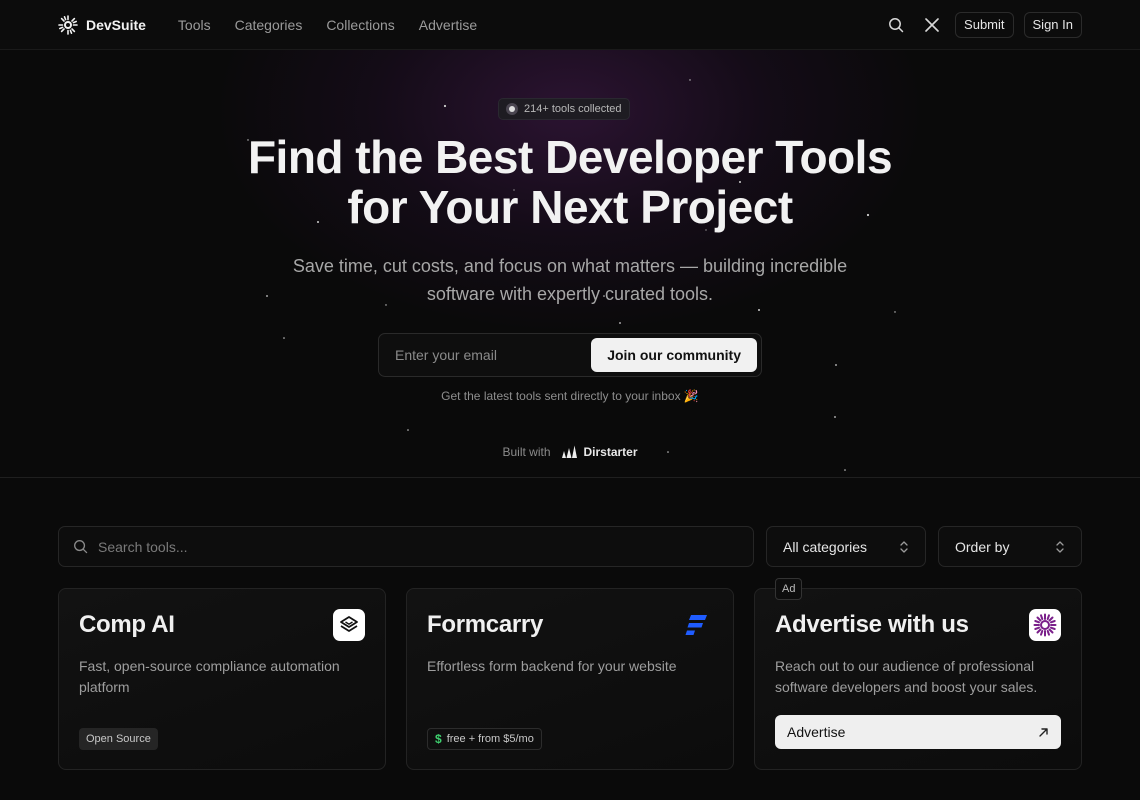 The image size is (1140, 800). I want to click on category-select: All categories, so click(846, 546).